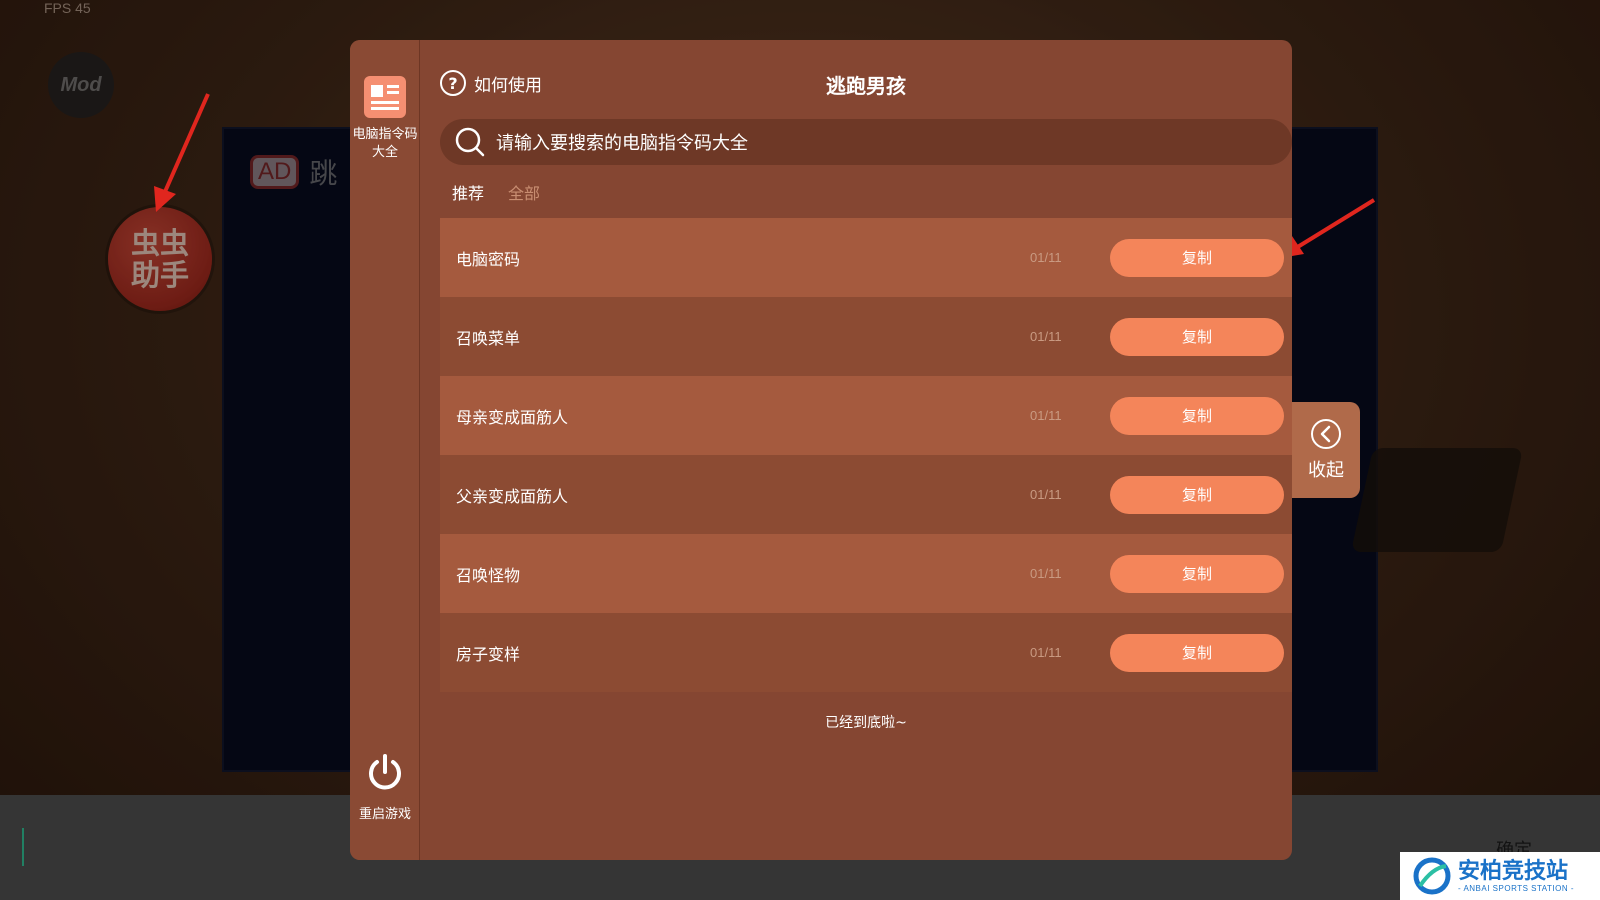 The height and width of the screenshot is (900, 1600). I want to click on command-name: 电脑密码, so click(488, 259).